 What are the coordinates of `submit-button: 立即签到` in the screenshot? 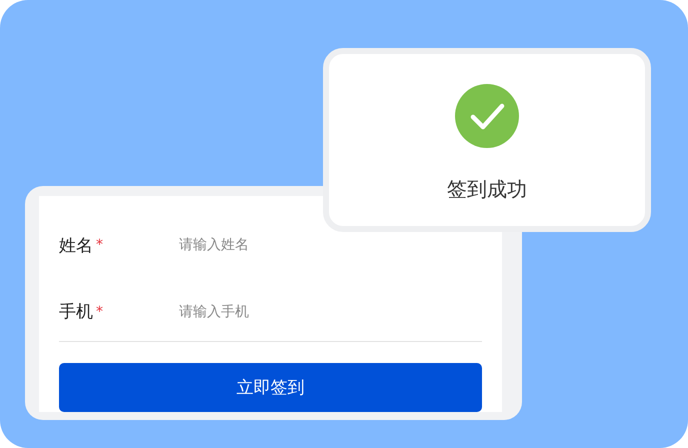 It's located at (270, 387).